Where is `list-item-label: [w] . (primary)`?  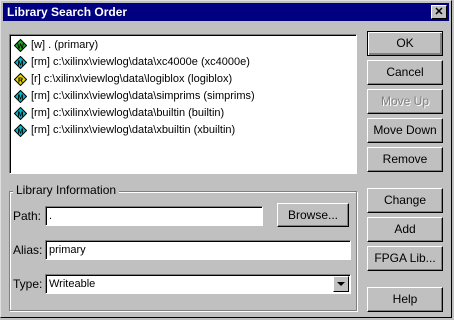 list-item-label: [w] . (primary) is located at coordinates (65, 45).